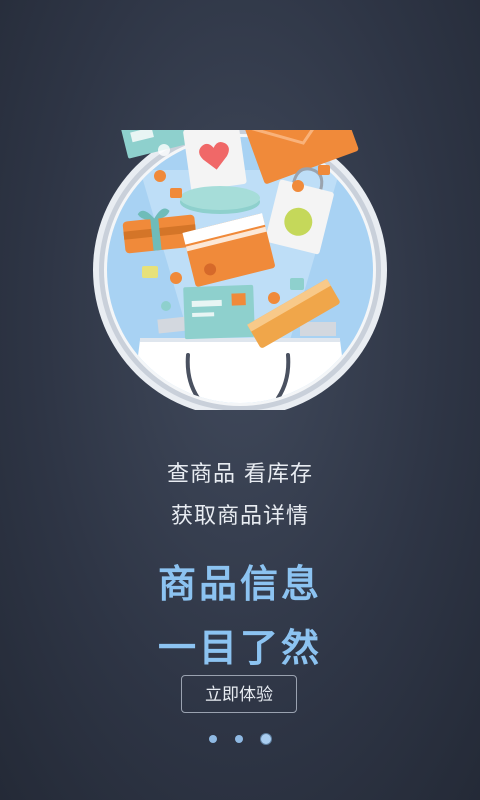 This screenshot has width=480, height=800. I want to click on intro-line-1: 查商品 看库存, so click(240, 474).